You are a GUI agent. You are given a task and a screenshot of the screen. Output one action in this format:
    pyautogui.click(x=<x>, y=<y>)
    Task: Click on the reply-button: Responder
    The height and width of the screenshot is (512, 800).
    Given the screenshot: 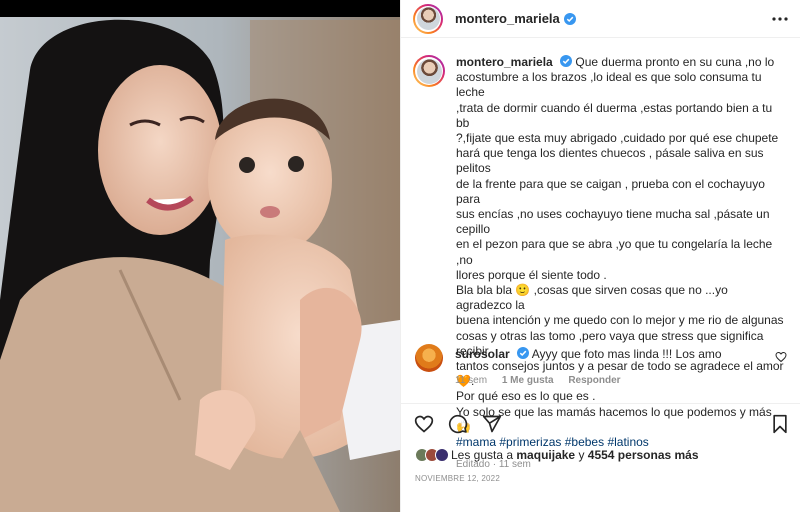 What is the action you would take?
    pyautogui.click(x=594, y=380)
    